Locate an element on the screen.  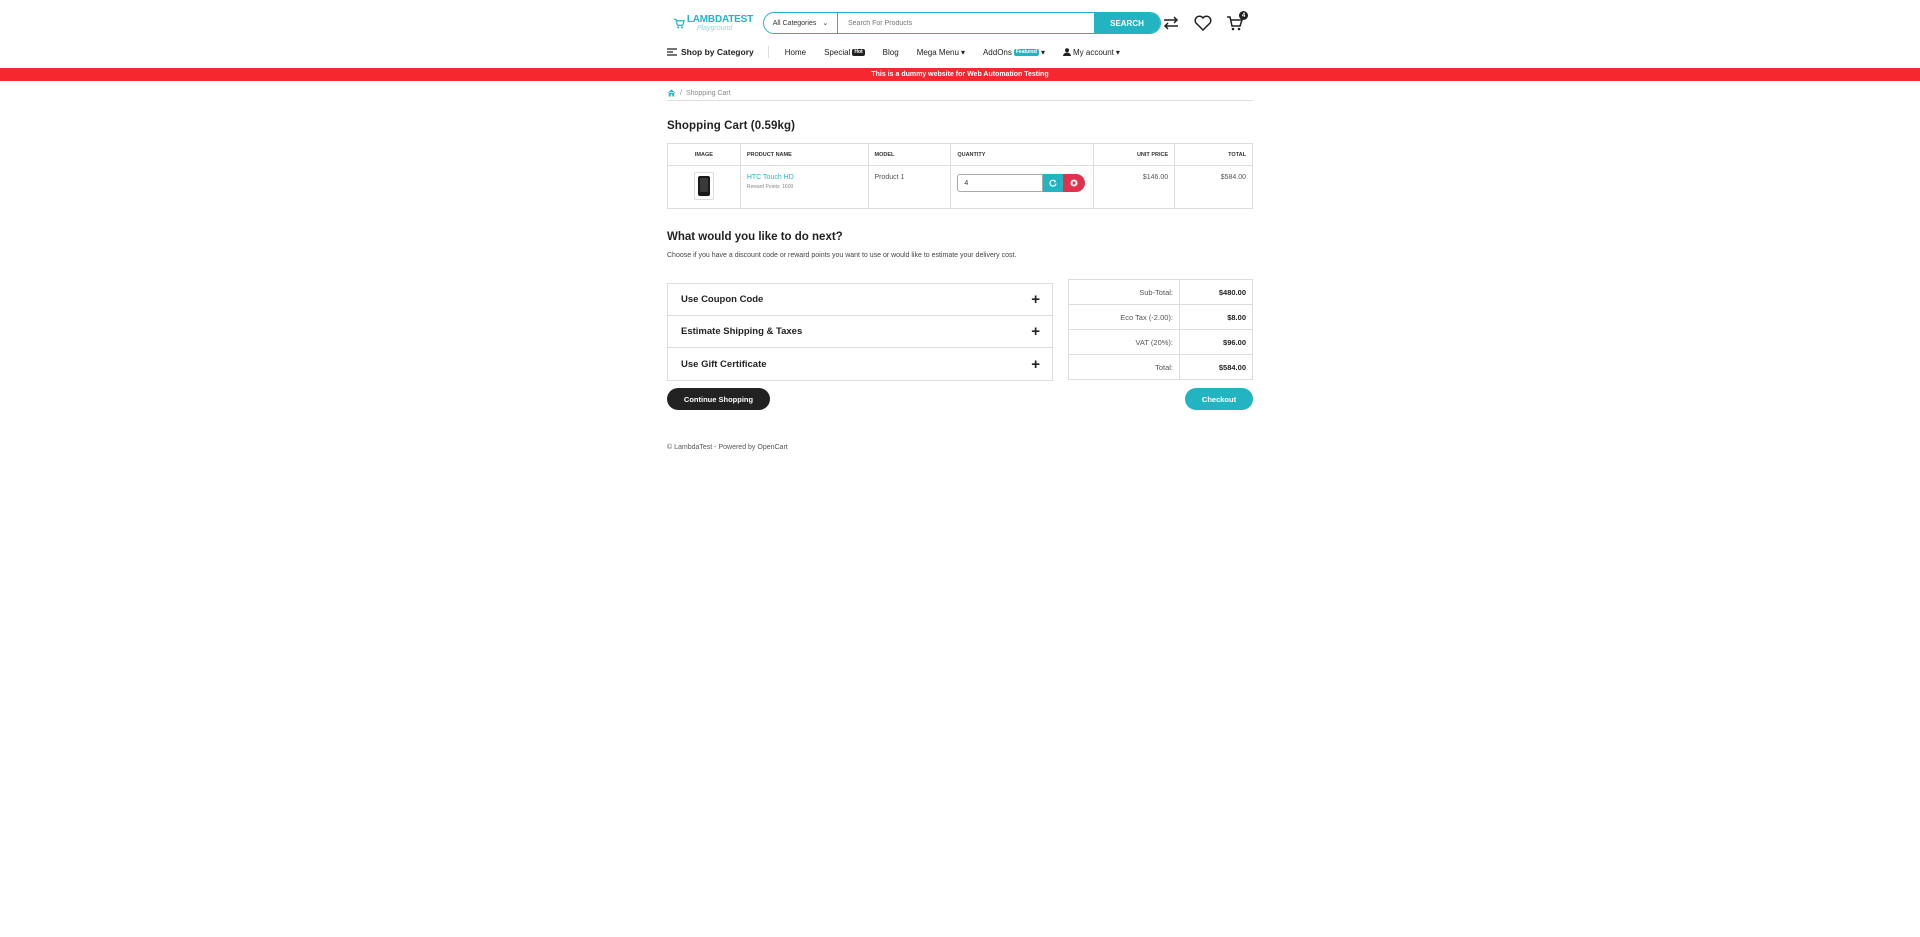
nav-item-special: Special Hot is located at coordinates (844, 52).